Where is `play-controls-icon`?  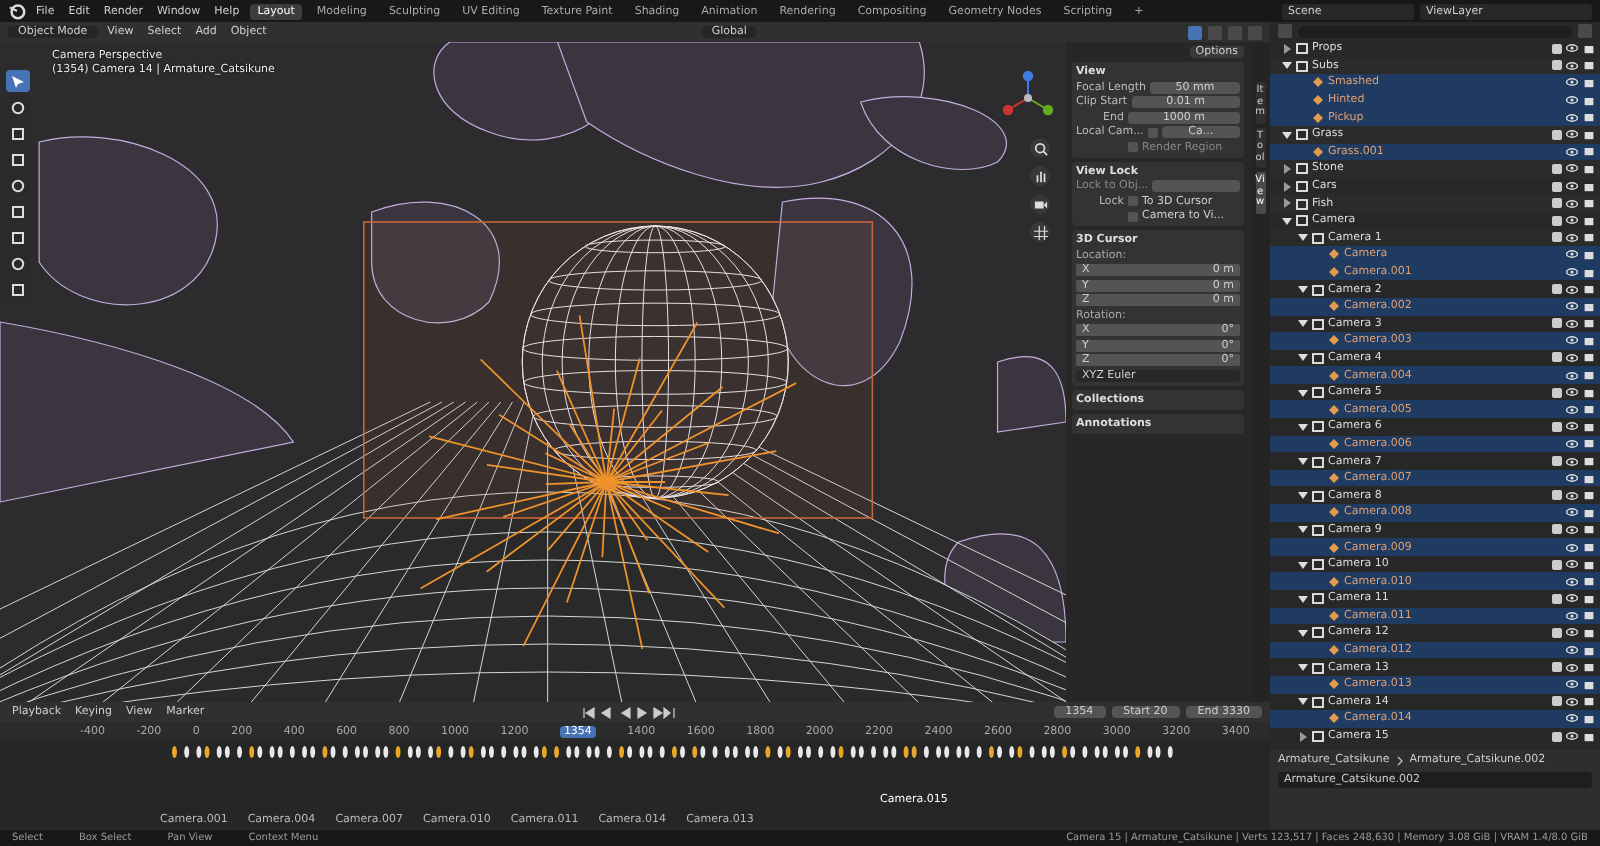 play-controls-icon is located at coordinates (630, 712).